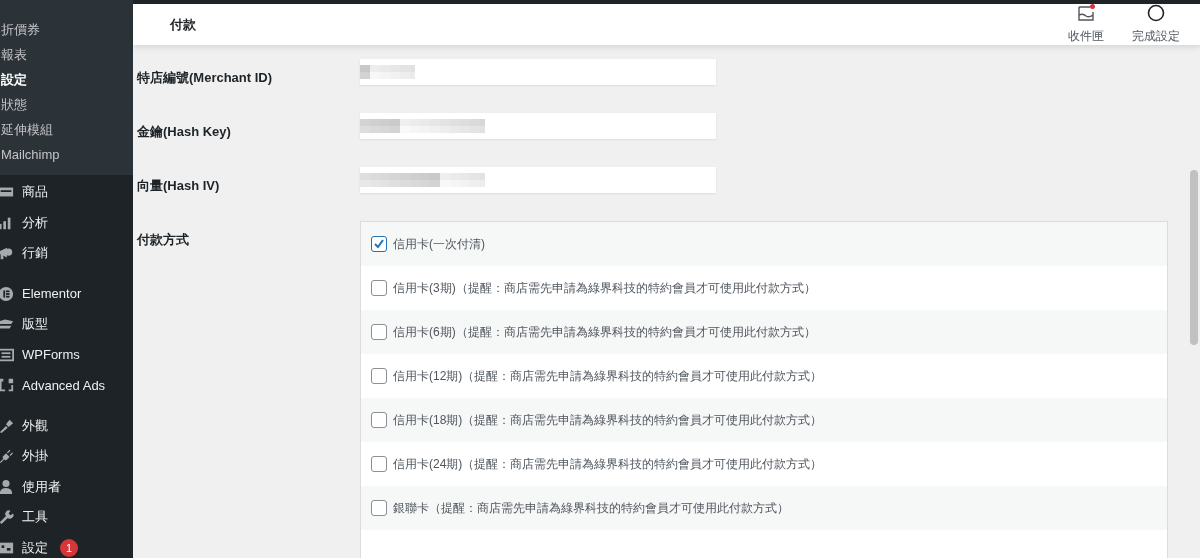  What do you see at coordinates (51, 355) in the screenshot?
I see `menu-label: WPForms` at bounding box center [51, 355].